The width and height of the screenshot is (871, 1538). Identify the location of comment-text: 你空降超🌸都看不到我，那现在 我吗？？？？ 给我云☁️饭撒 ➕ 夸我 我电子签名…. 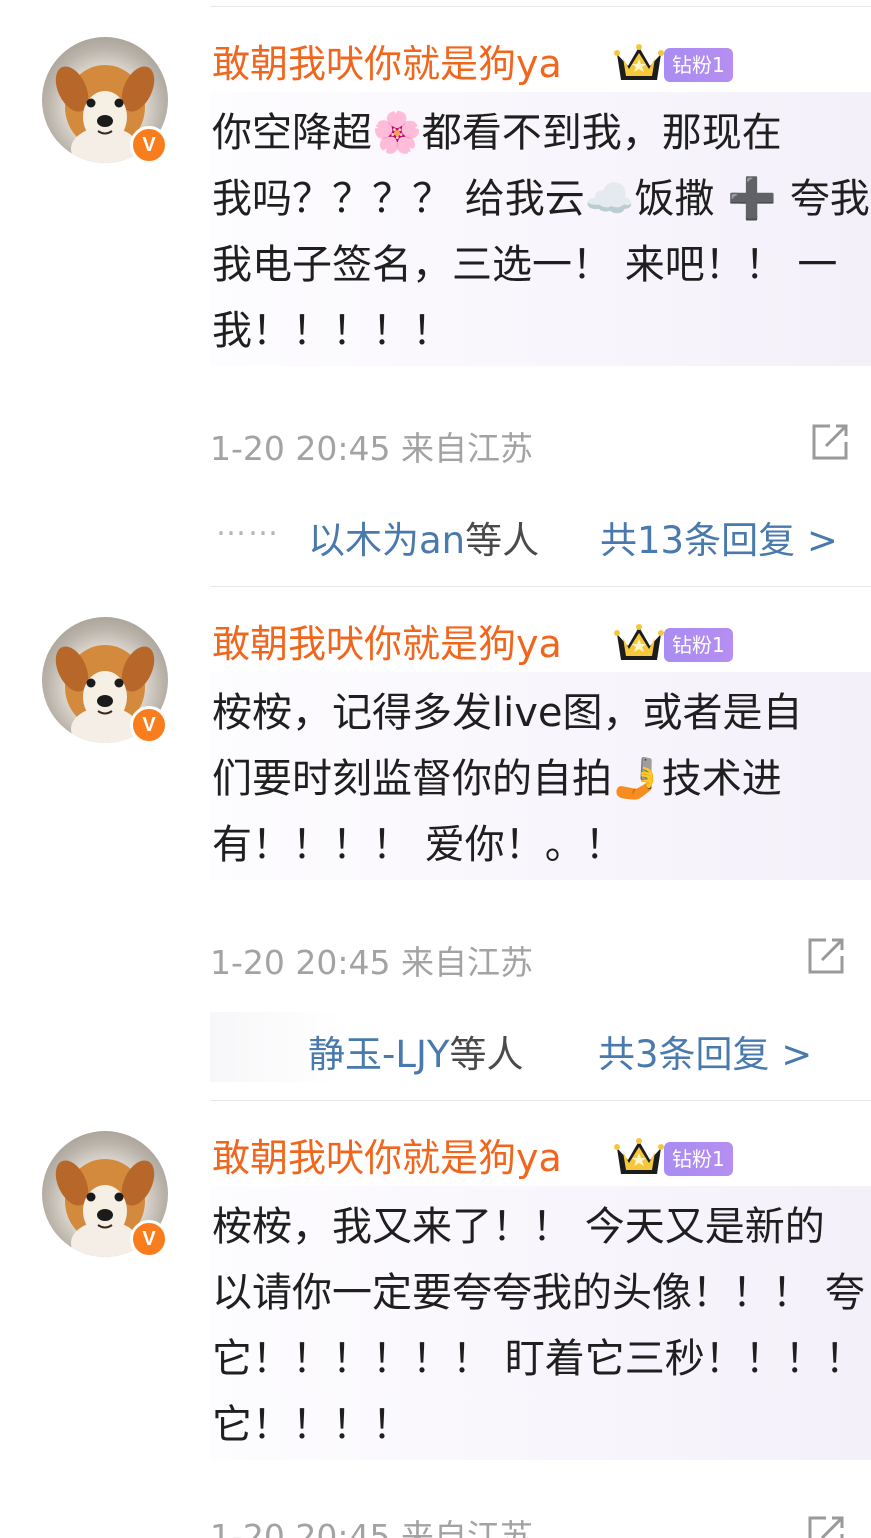
(541, 232).